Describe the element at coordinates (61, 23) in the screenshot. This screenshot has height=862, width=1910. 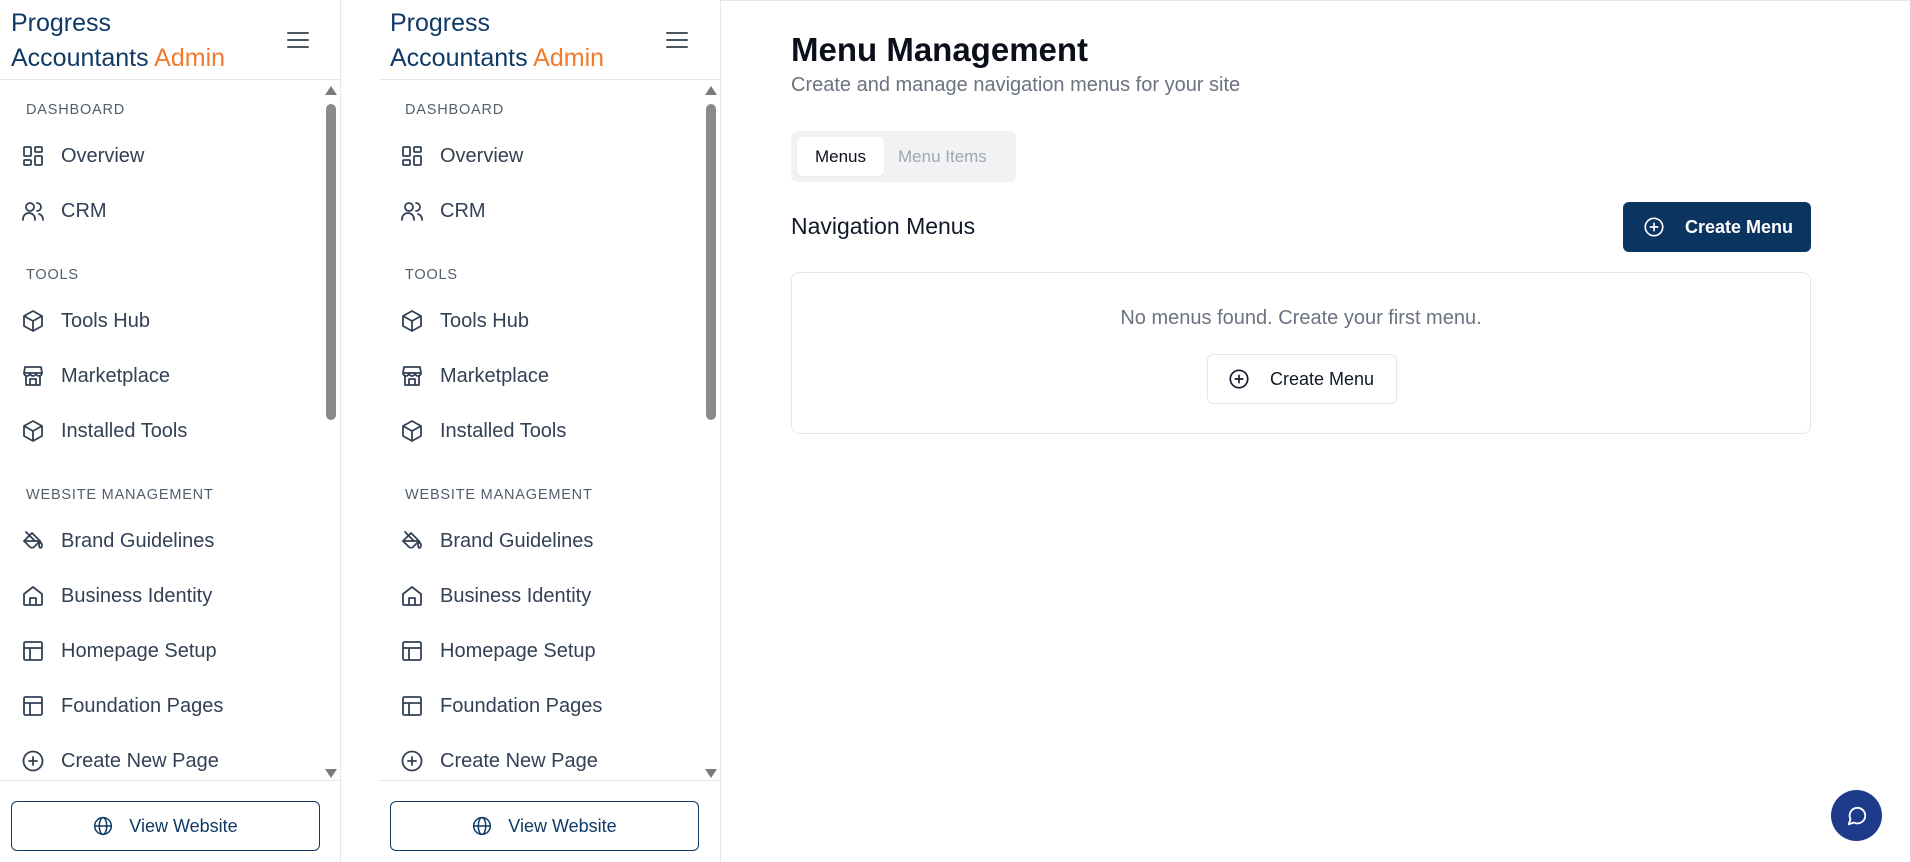
I see `brand-name: Progress` at that location.